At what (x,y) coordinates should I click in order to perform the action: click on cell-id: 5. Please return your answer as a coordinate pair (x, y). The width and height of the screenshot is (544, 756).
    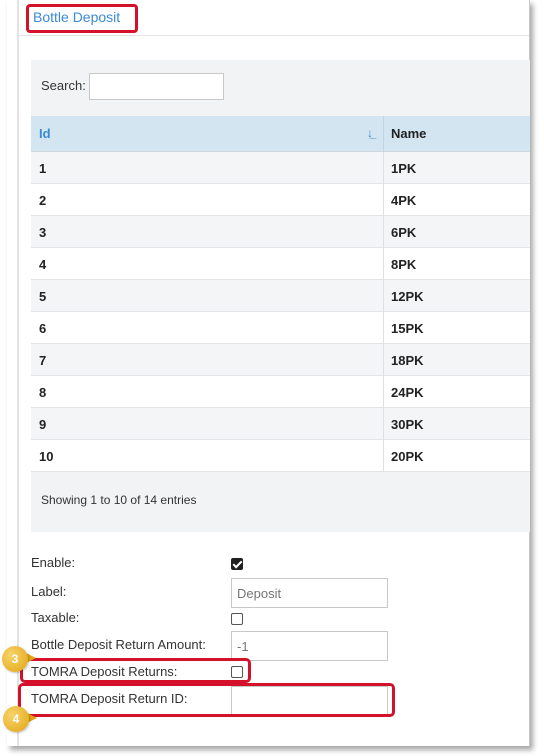
    Looking at the image, I should click on (43, 296).